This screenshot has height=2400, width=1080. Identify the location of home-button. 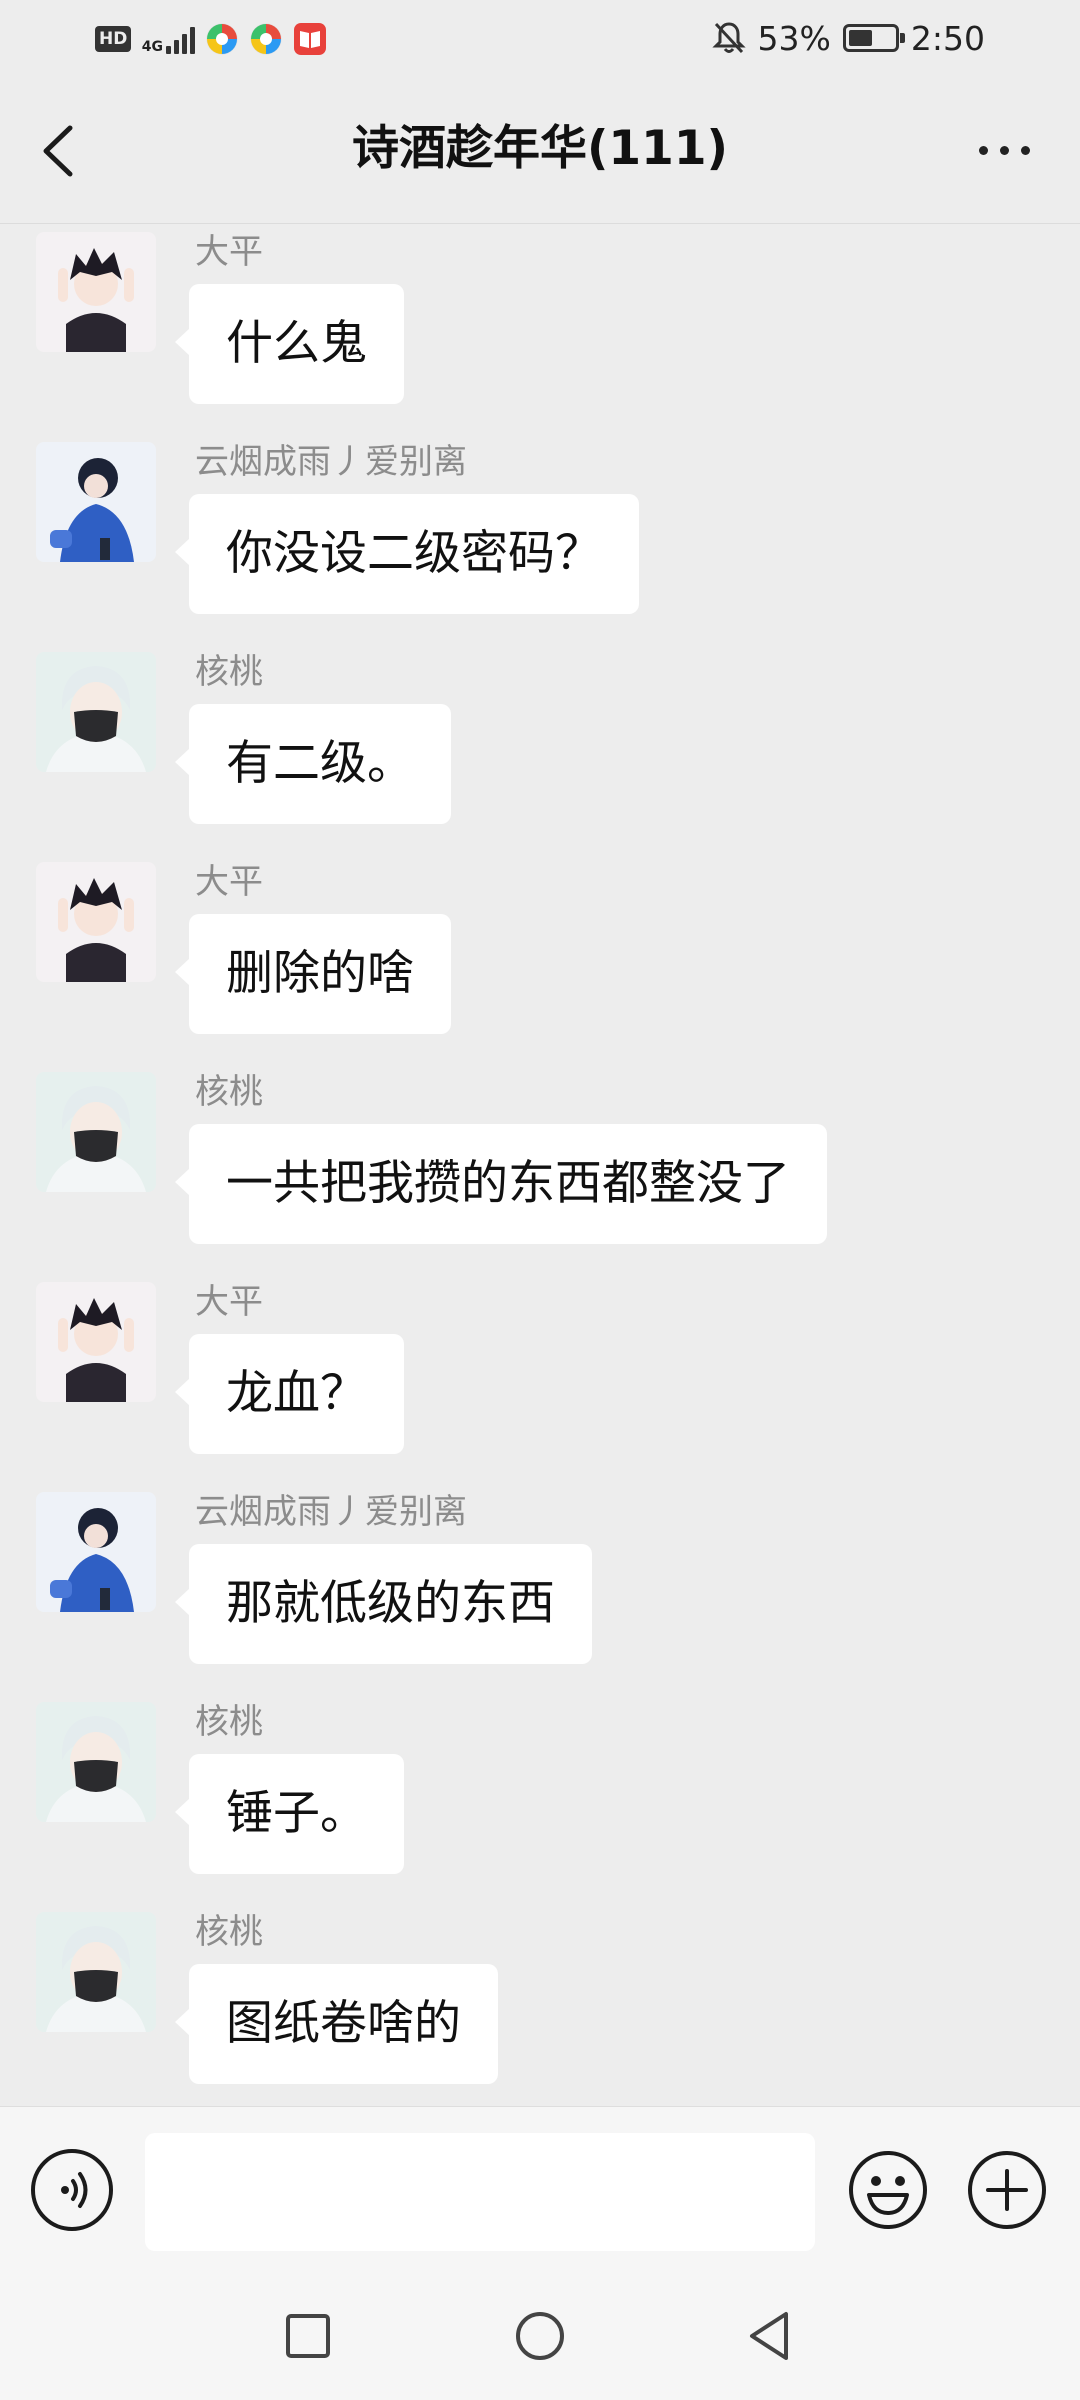
(540, 2336).